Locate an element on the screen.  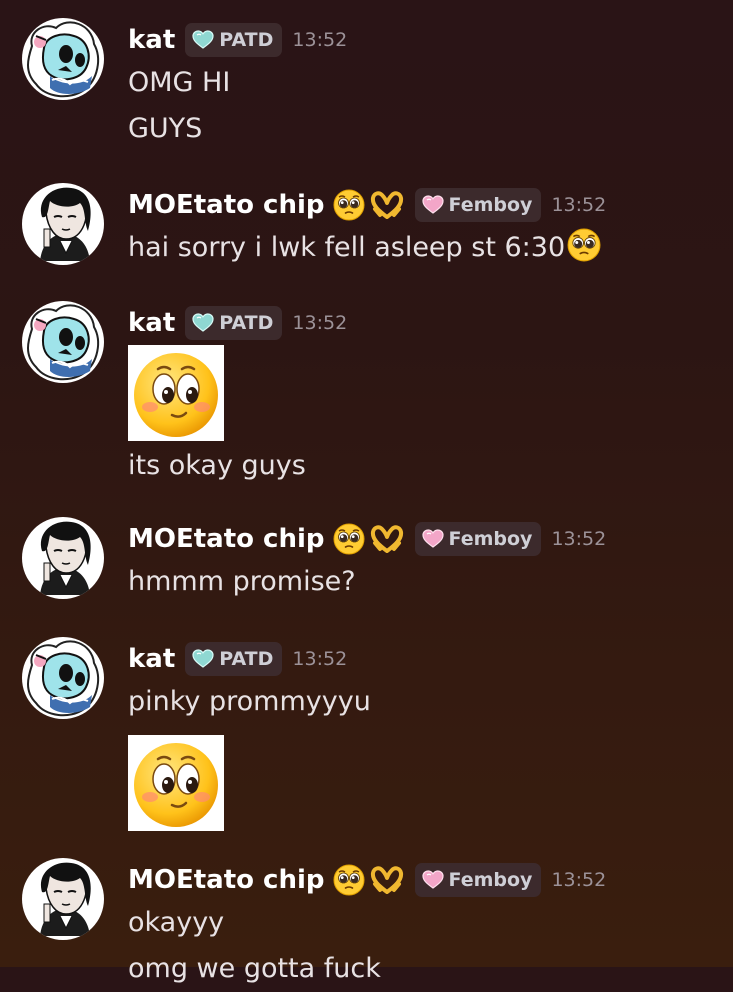
message-text: pinky prommyyyu is located at coordinates (249, 701).